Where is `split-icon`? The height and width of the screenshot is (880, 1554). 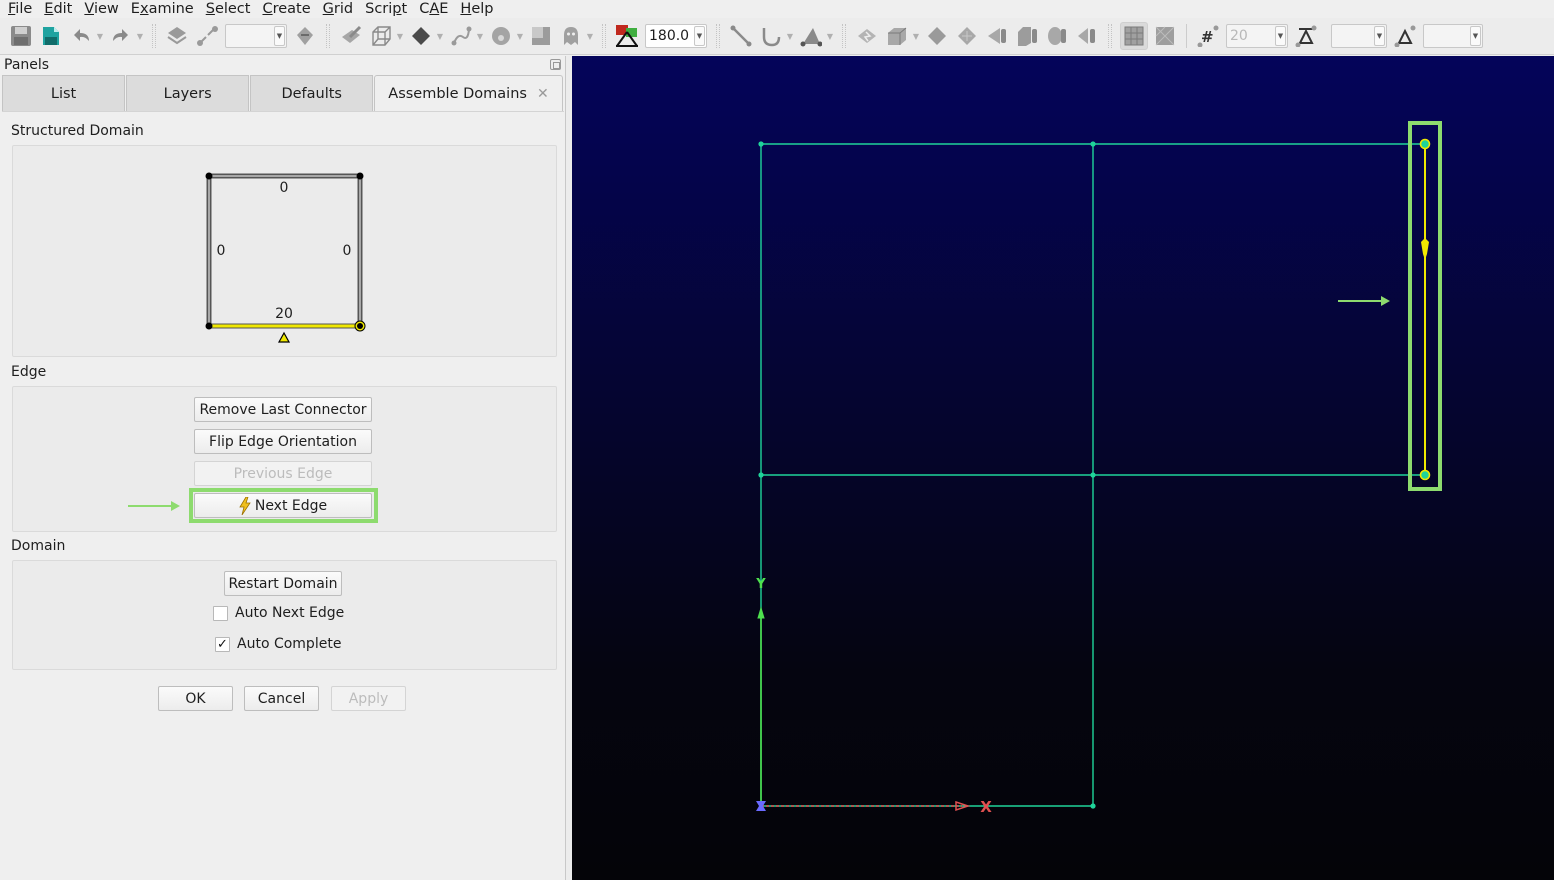
split-icon is located at coordinates (997, 36).